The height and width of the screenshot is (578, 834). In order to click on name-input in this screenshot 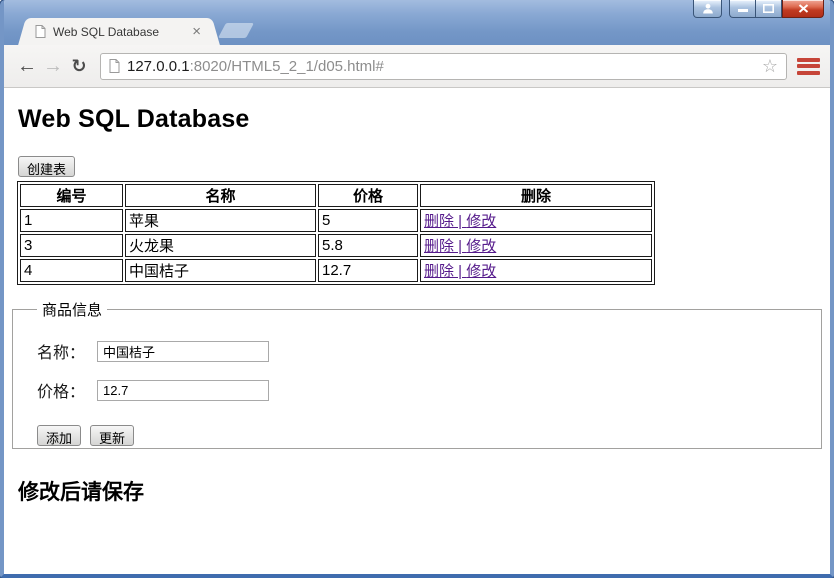, I will do `click(183, 351)`.